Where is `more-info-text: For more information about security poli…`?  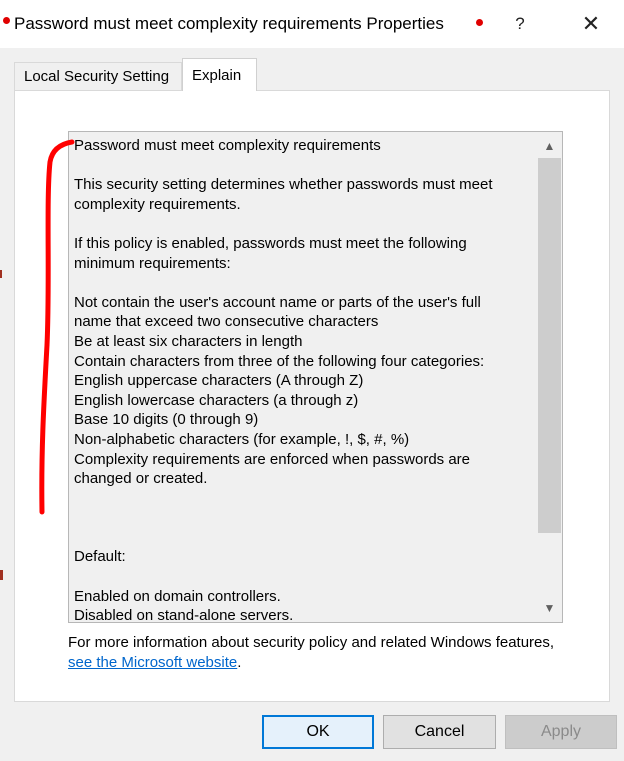 more-info-text: For more information about security poli… is located at coordinates (318, 653).